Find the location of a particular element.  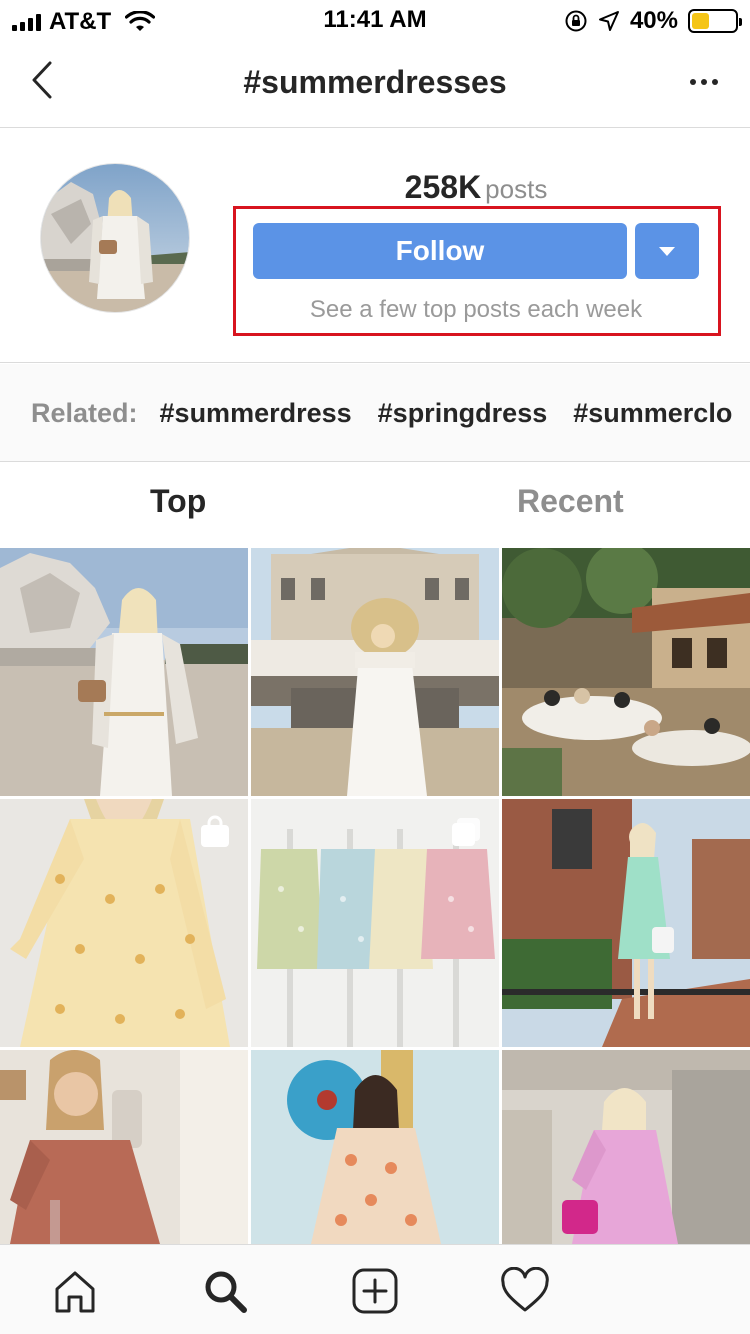

search-icon is located at coordinates (226, 1292).